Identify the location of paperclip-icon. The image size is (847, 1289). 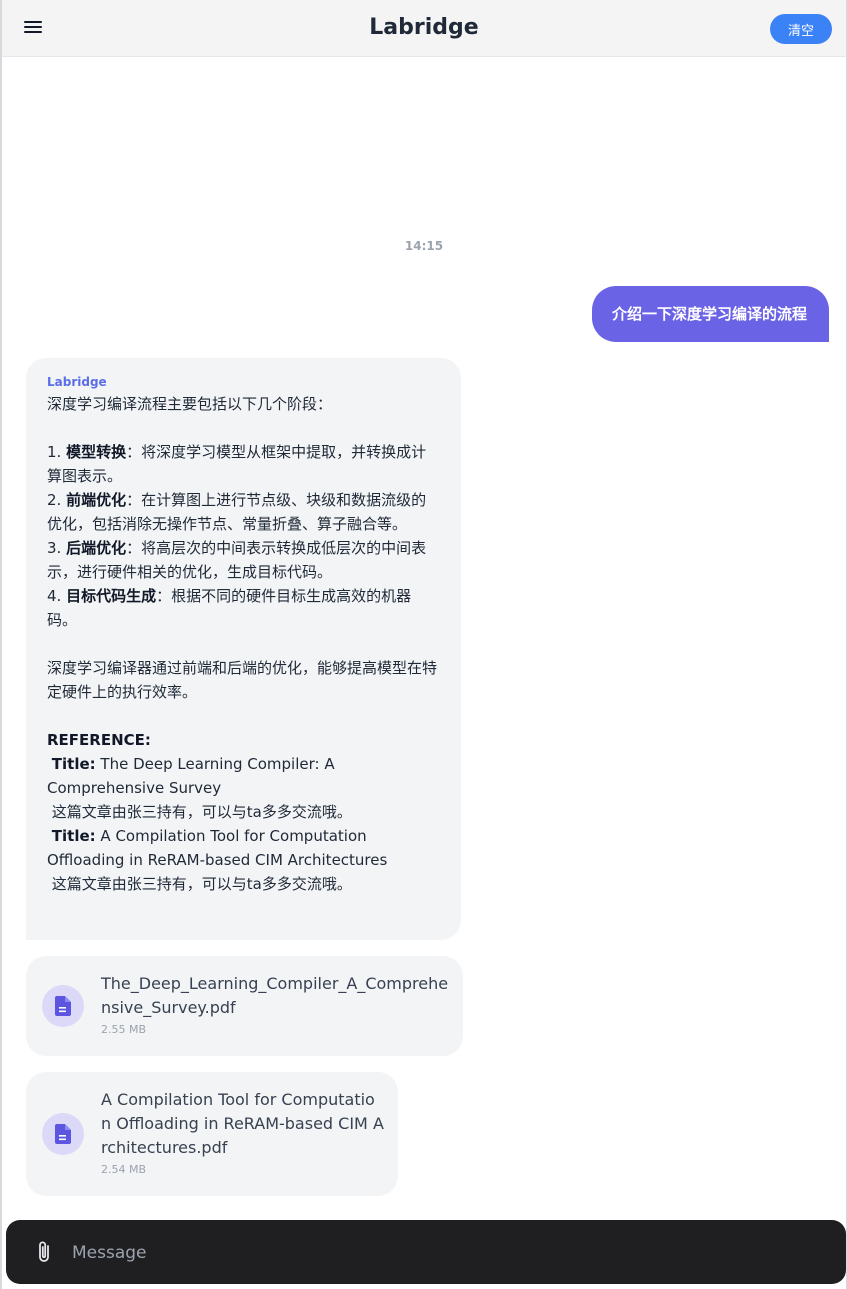
(44, 1252).